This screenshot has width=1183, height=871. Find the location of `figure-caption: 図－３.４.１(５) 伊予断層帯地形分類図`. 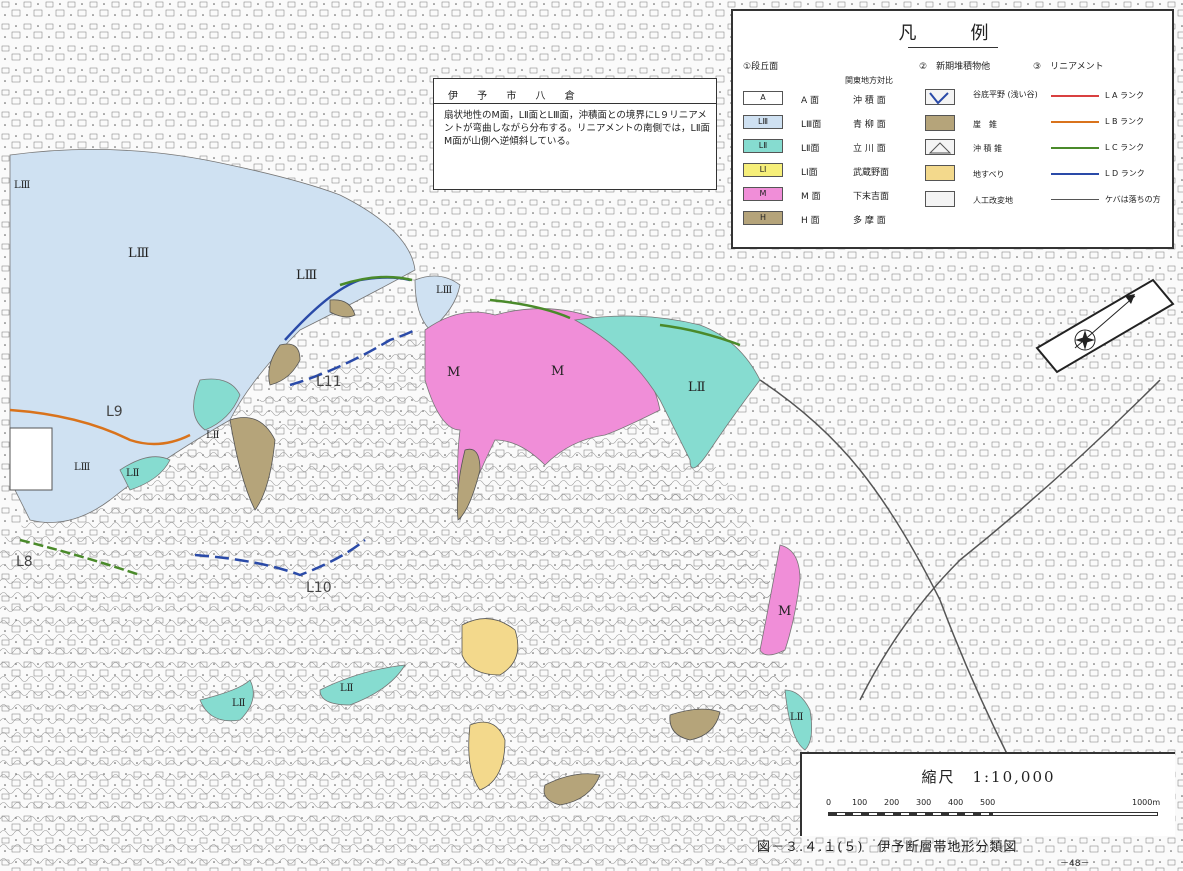

figure-caption: 図－３.４.１(５) 伊予断層帯地形分類図 is located at coordinates (887, 847).